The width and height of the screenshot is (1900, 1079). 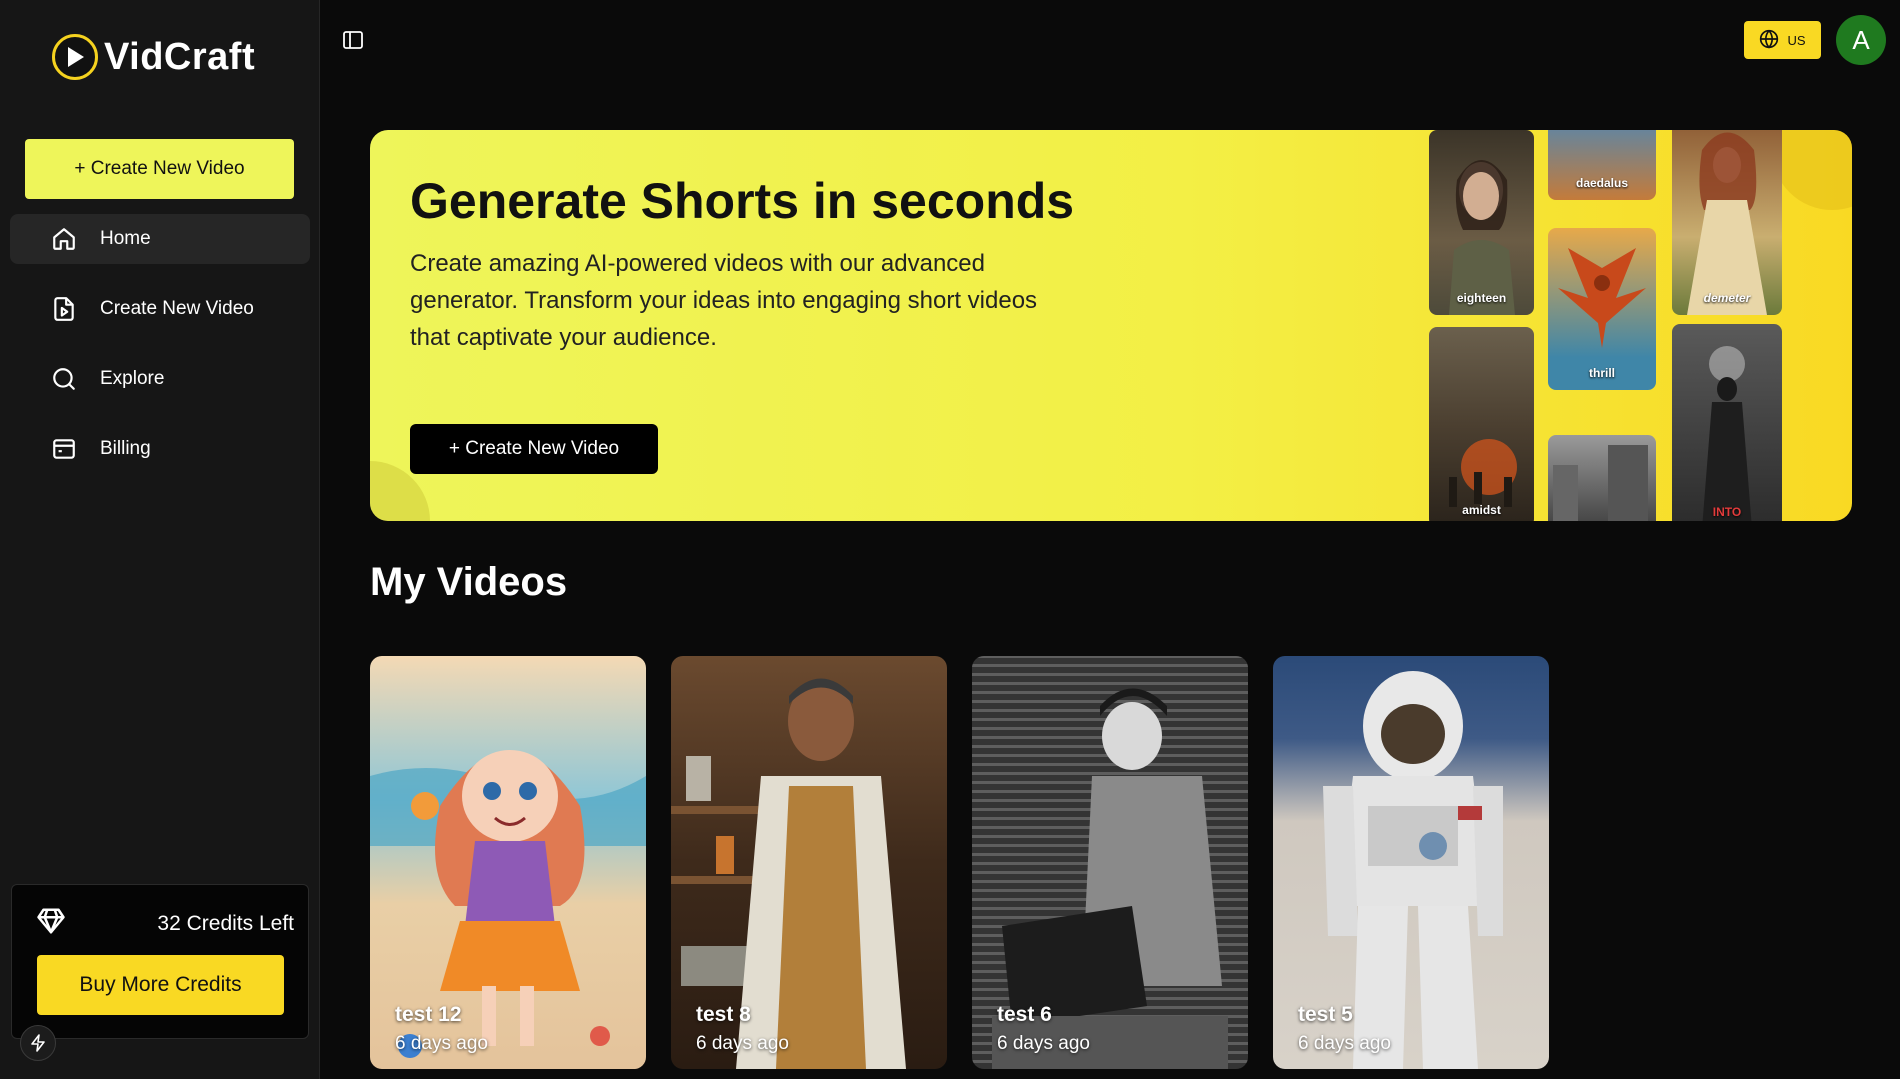 What do you see at coordinates (125, 238) in the screenshot?
I see `sidebar-item-label: Home` at bounding box center [125, 238].